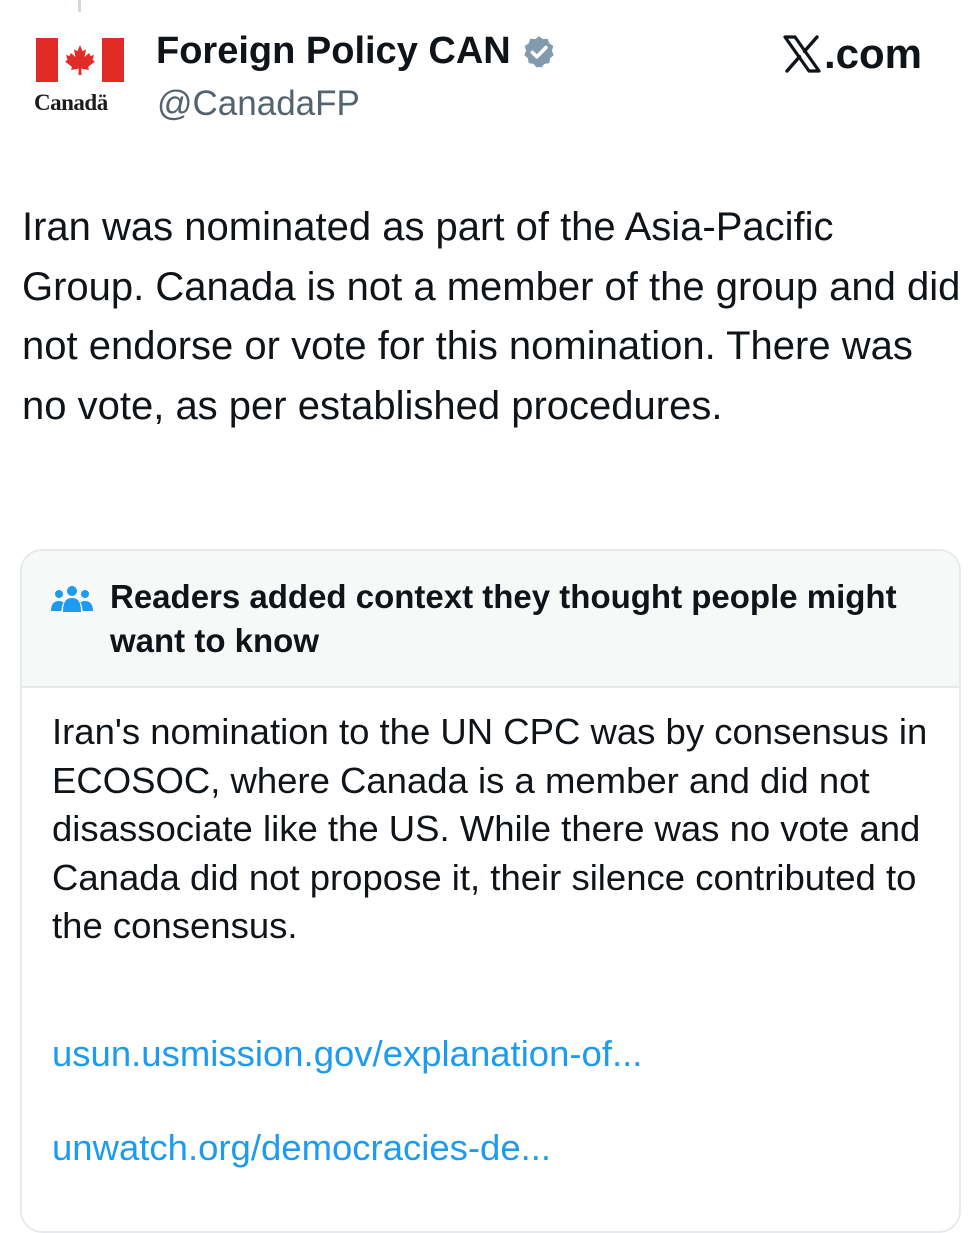 This screenshot has width=978, height=1233. I want to click on display-name: Foreign Policy CAN, so click(356, 51).